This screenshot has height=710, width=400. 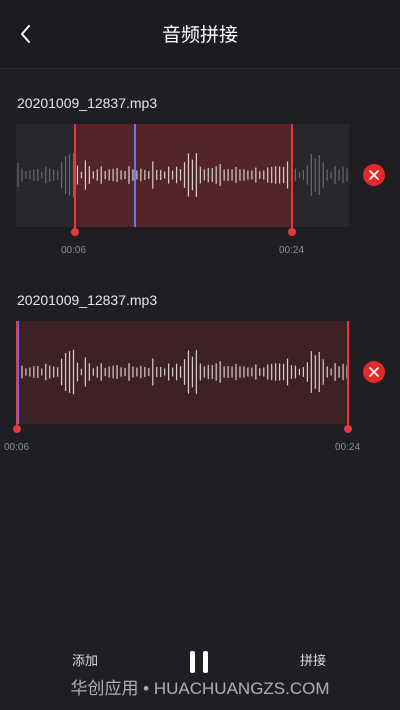 What do you see at coordinates (313, 662) in the screenshot?
I see `splice-button: 拼接` at bounding box center [313, 662].